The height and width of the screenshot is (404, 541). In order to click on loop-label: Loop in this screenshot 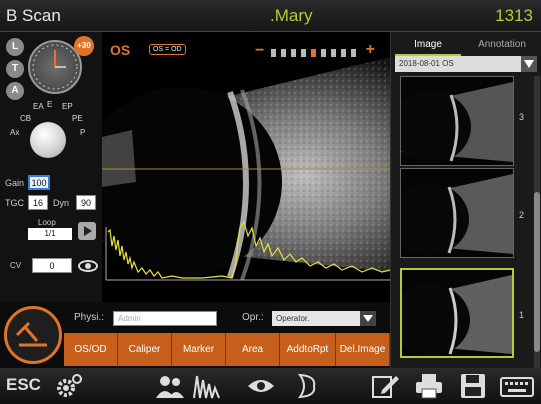, I will do `click(47, 222)`.